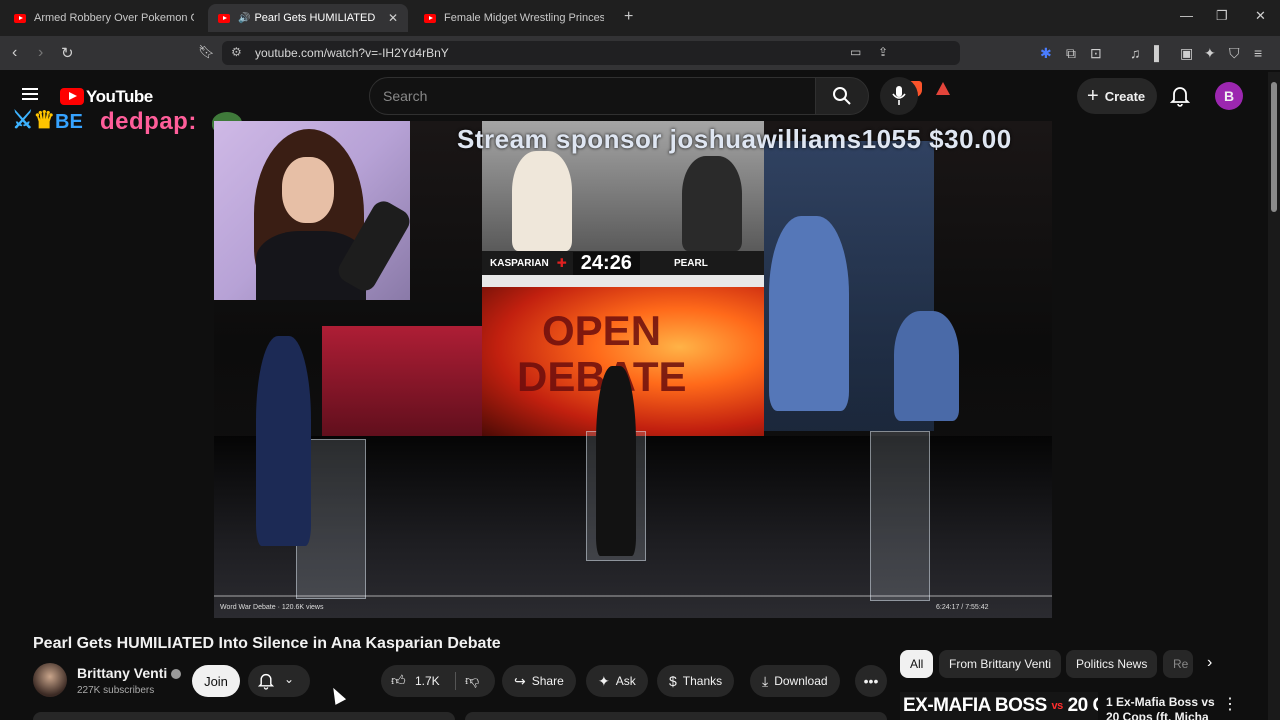  Describe the element at coordinates (765, 680) in the screenshot. I see `download-icon: ⤓` at that location.